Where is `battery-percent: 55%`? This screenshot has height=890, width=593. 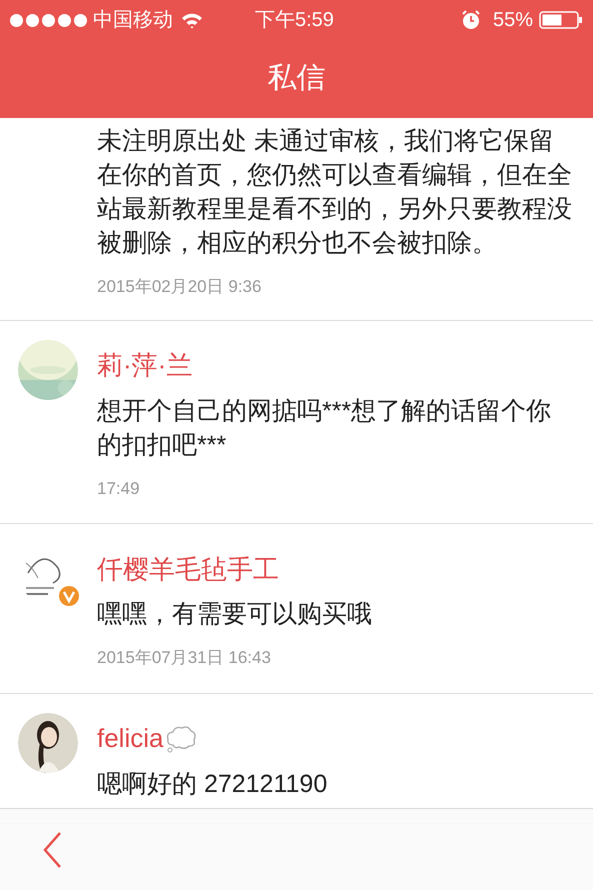 battery-percent: 55% is located at coordinates (512, 20).